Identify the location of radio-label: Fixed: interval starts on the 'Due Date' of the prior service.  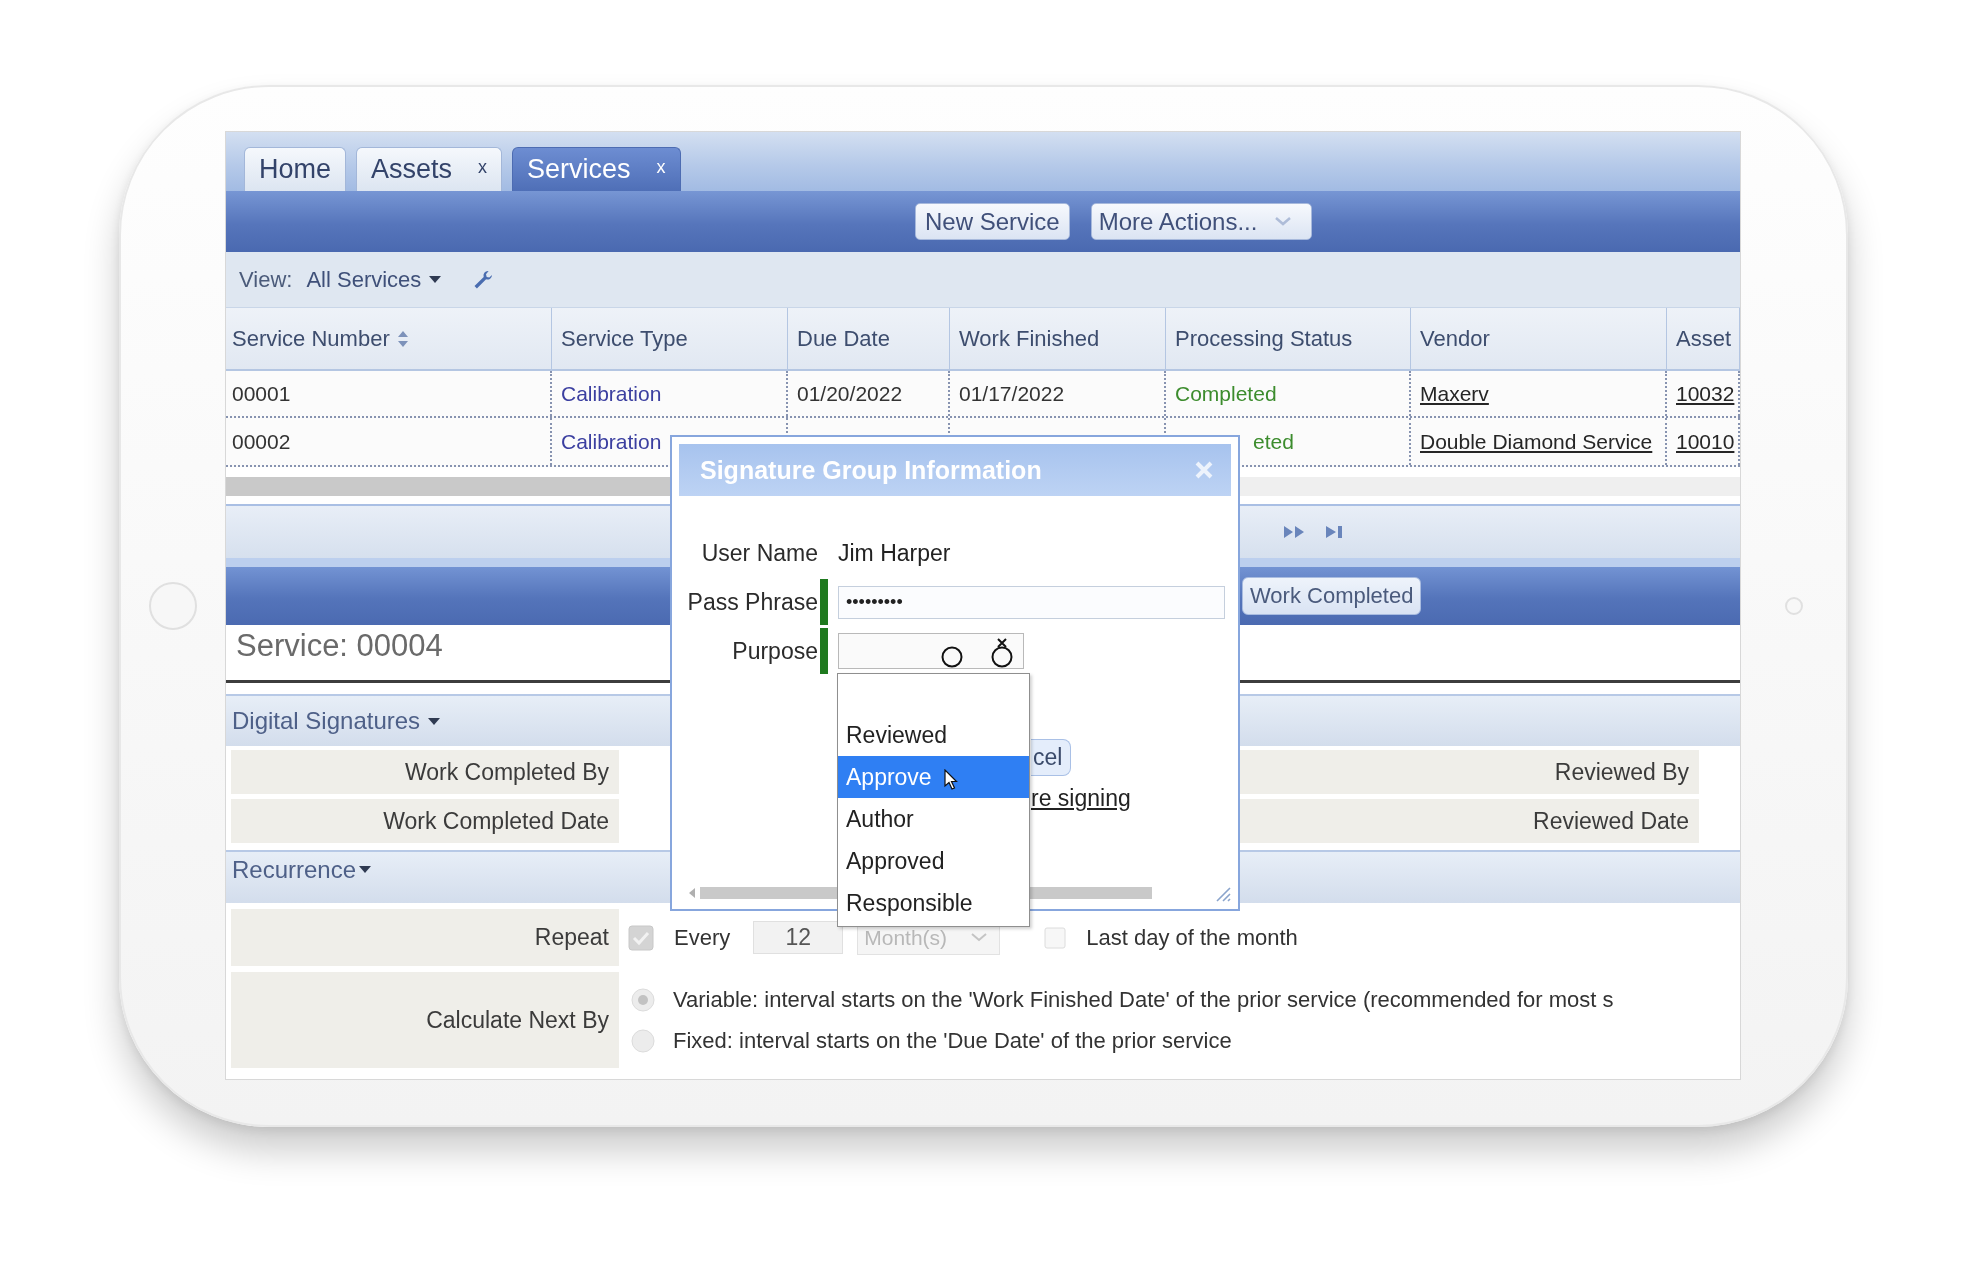
(952, 1040).